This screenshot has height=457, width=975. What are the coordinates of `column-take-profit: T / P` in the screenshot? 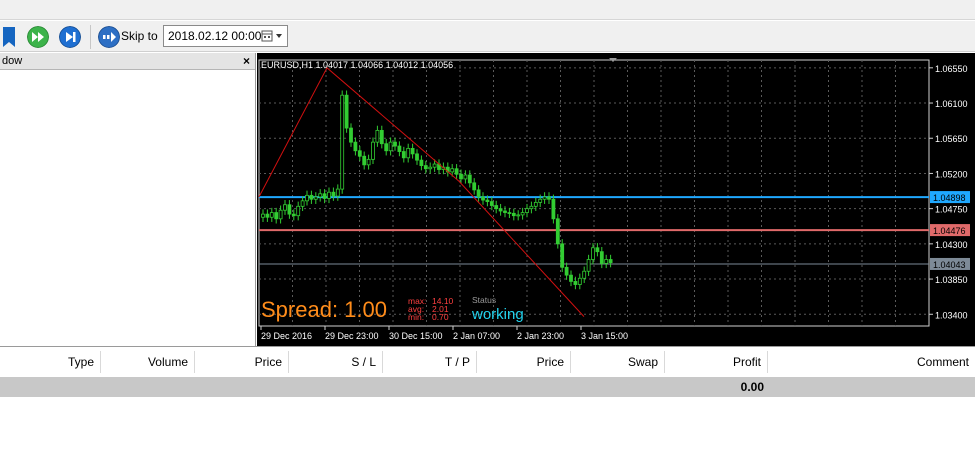 It's located at (430, 362).